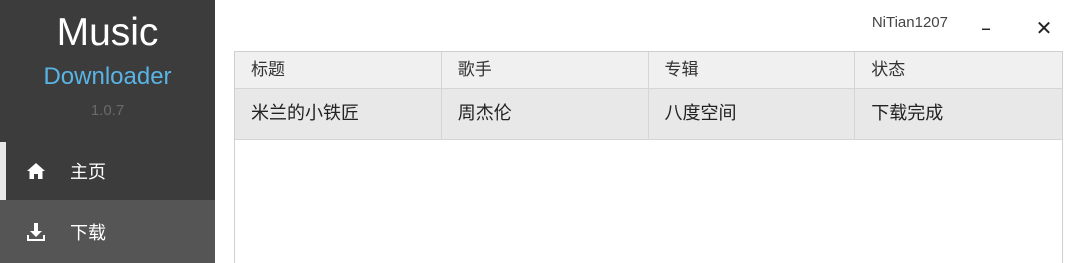 The width and height of the screenshot is (1080, 263). Describe the element at coordinates (88, 172) in the screenshot. I see `nav-item-label: 主页` at that location.